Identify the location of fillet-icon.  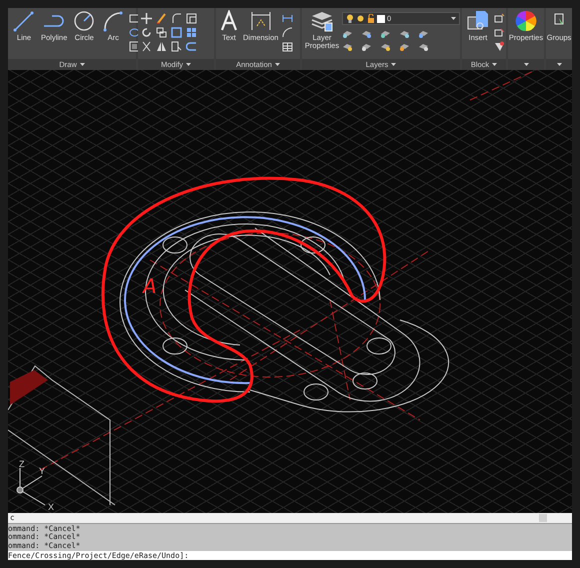
(176, 18).